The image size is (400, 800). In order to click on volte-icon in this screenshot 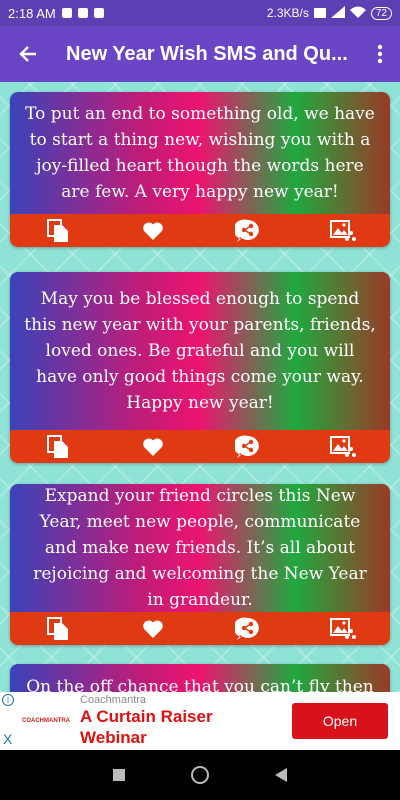, I will do `click(319, 13)`.